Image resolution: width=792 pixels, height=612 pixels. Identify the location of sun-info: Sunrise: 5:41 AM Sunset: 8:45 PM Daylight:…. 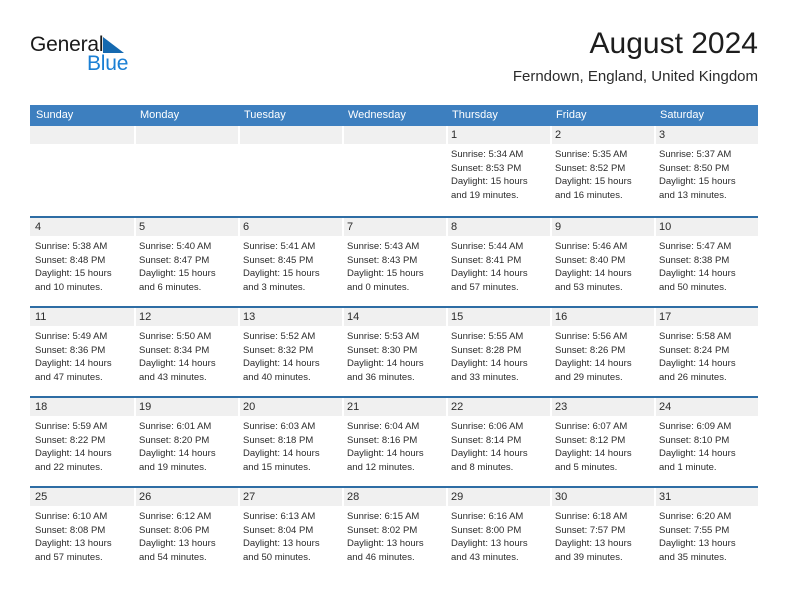
(290, 267).